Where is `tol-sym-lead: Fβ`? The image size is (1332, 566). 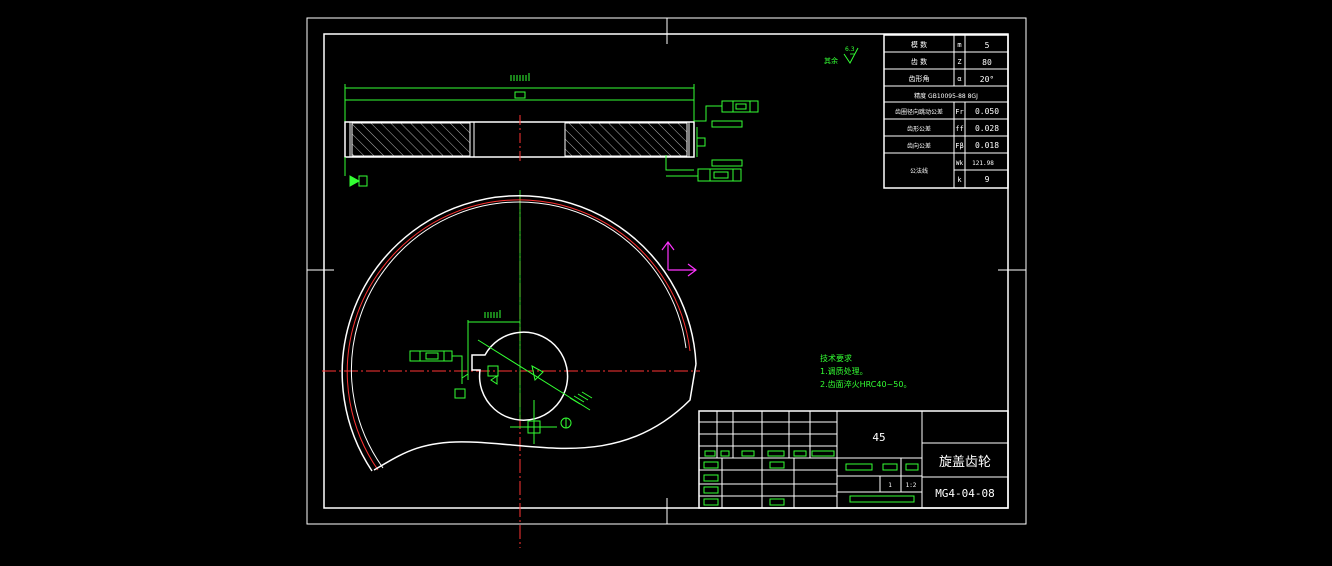
tol-sym-lead: Fβ is located at coordinates (959, 146).